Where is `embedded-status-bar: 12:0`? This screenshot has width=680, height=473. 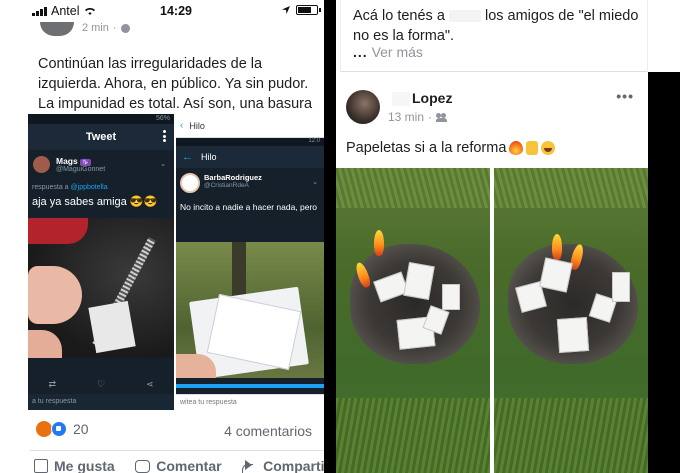 embedded-status-bar: 12:0 is located at coordinates (250, 142).